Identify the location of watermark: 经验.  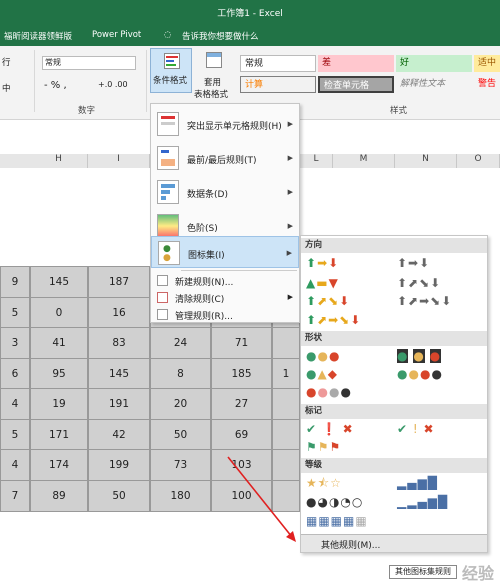
(477, 573).